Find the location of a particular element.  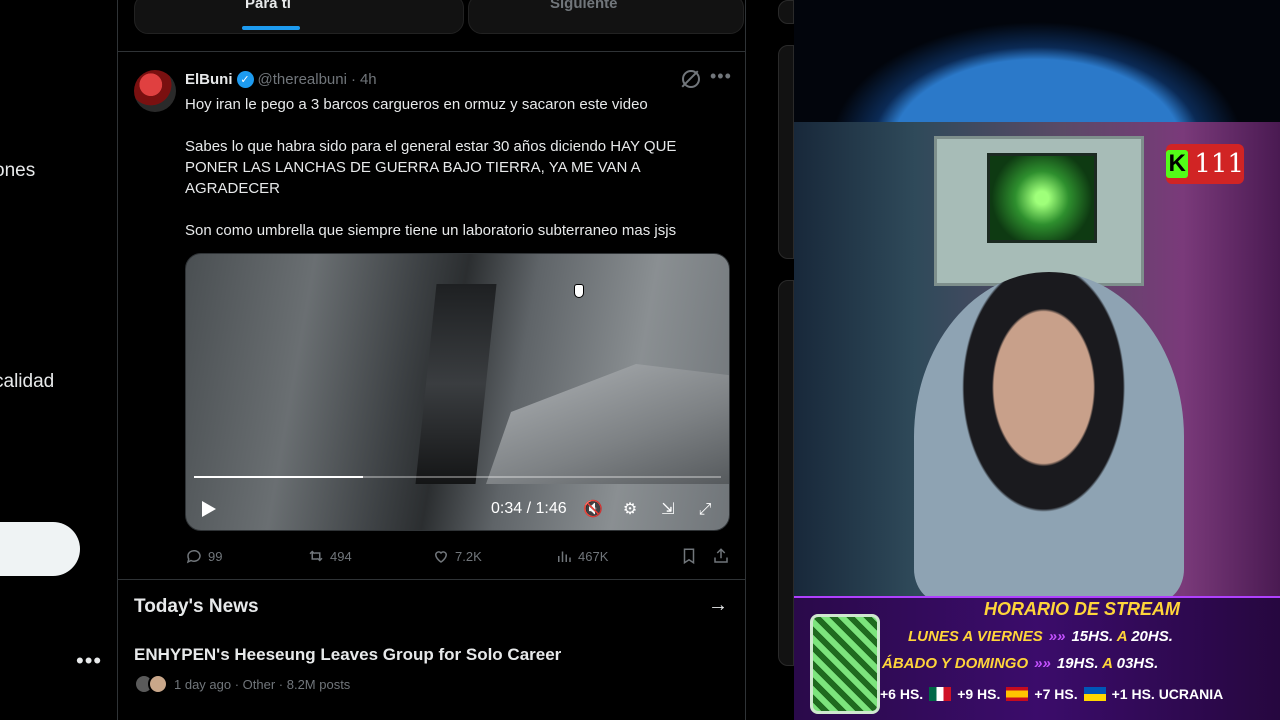

analytics-icon is located at coordinates (564, 556).